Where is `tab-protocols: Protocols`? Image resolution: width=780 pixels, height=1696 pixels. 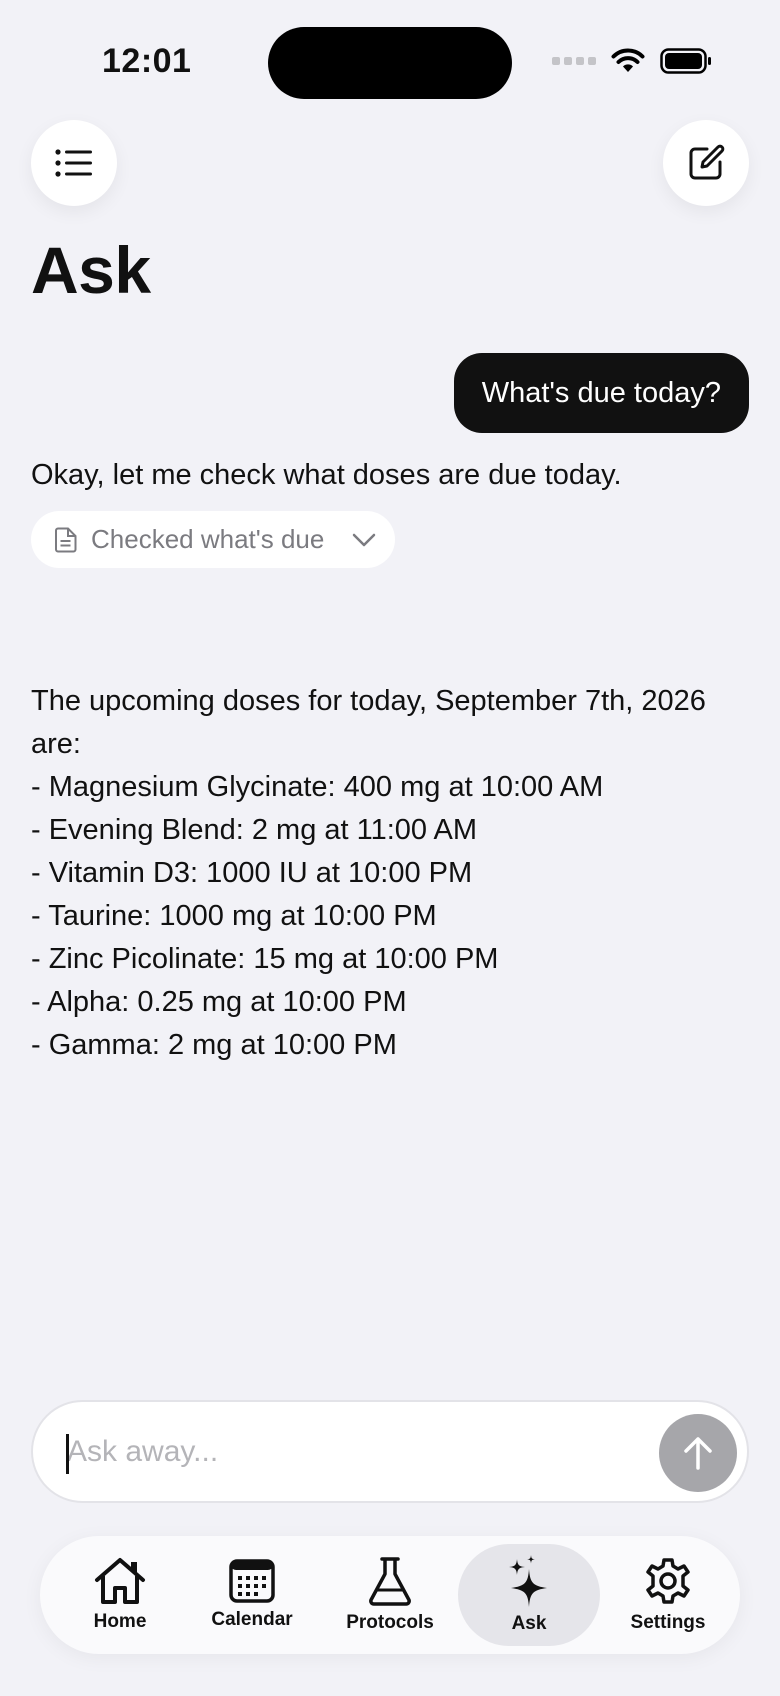
tab-protocols: Protocols is located at coordinates (390, 1595).